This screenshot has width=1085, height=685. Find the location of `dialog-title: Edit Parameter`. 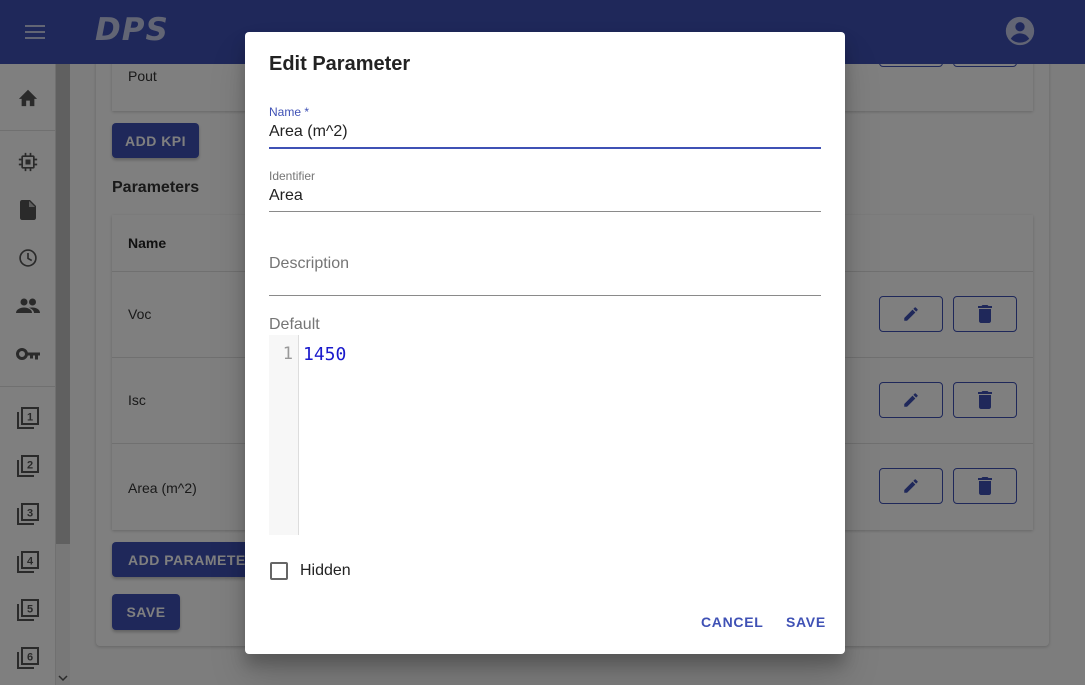

dialog-title: Edit Parameter is located at coordinates (340, 64).